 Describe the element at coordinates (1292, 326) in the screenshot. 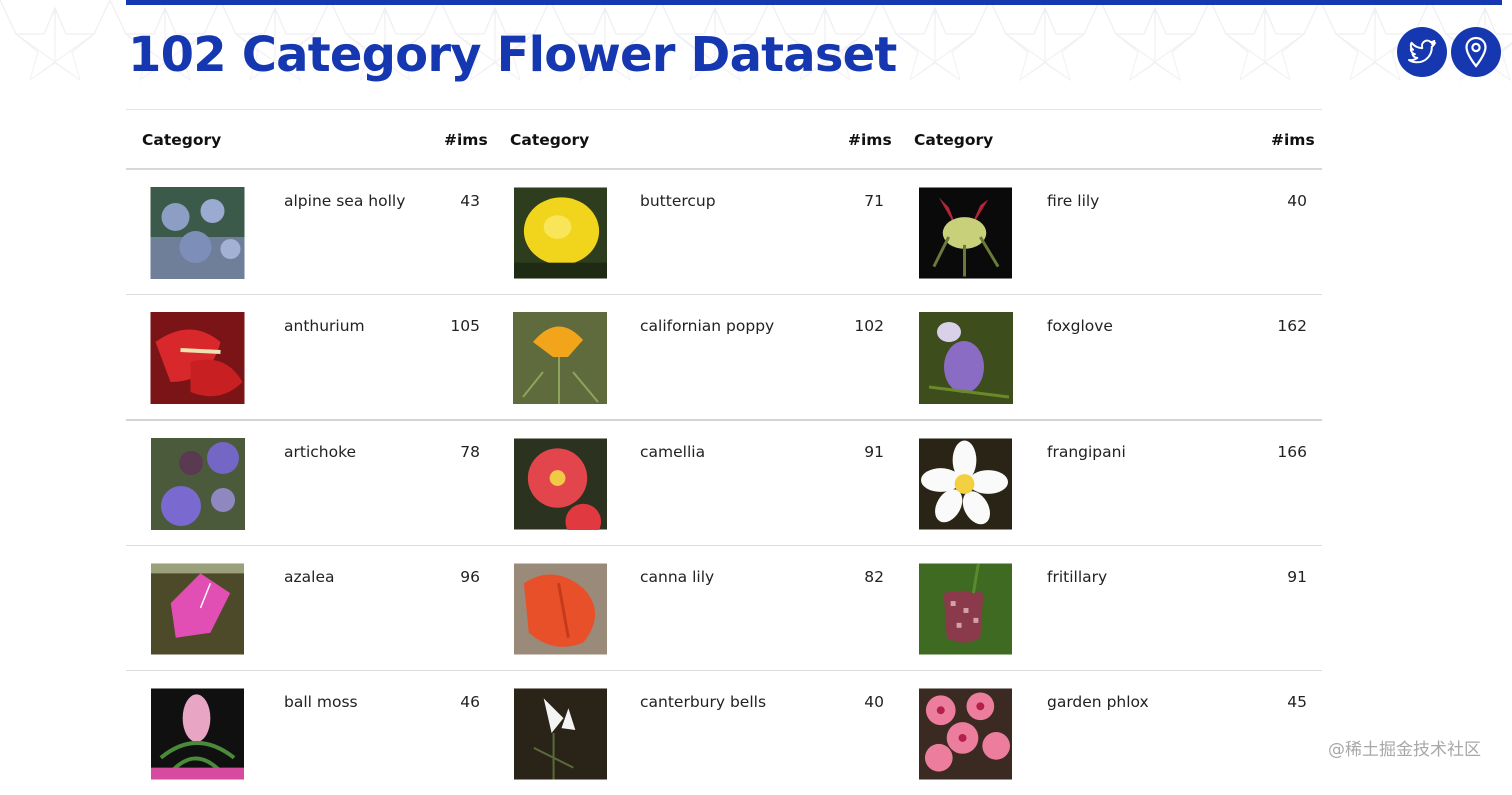

I see `image-count: 162` at that location.